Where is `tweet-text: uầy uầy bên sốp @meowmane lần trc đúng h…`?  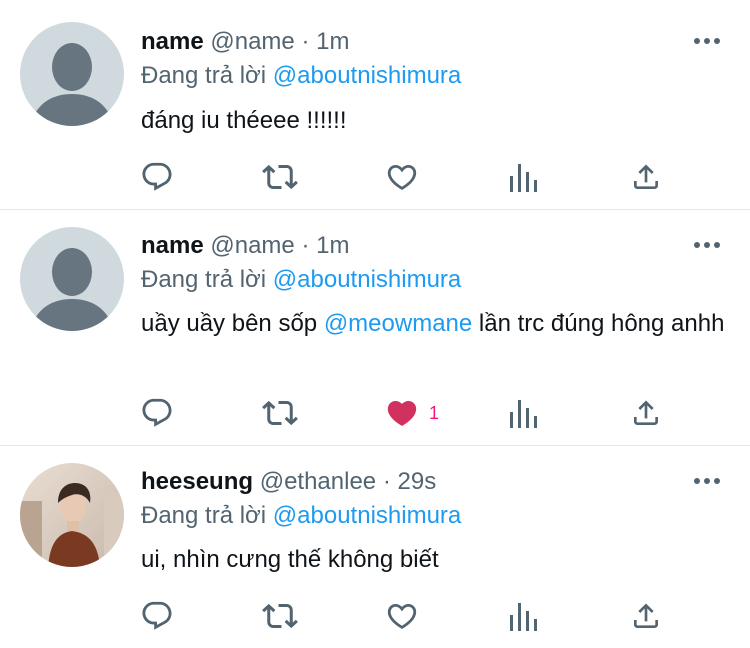 tweet-text: uầy uầy bên sốp @meowmane lần trc đúng h… is located at coordinates (436, 324).